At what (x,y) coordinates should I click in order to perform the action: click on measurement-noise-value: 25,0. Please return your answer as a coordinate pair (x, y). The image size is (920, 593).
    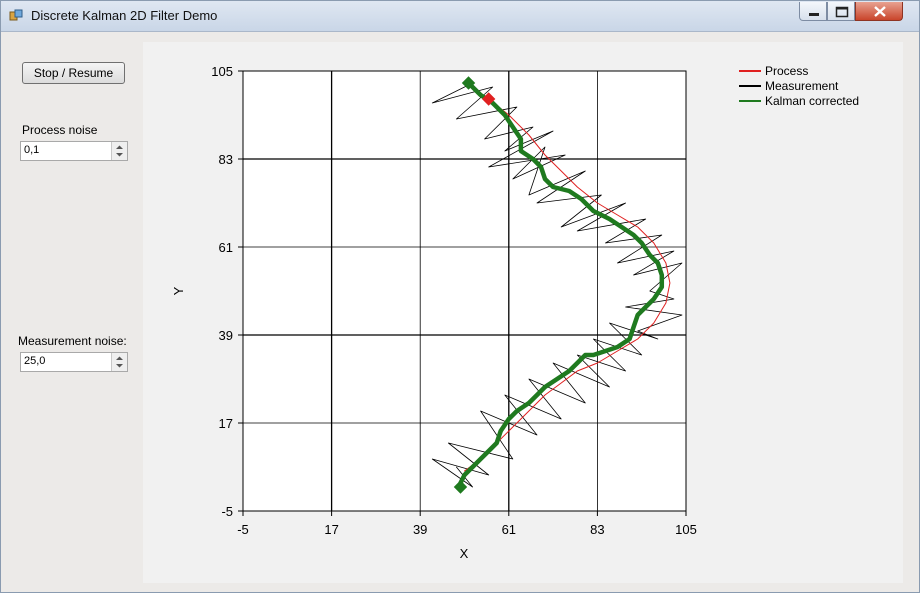
    Looking at the image, I should click on (34, 361).